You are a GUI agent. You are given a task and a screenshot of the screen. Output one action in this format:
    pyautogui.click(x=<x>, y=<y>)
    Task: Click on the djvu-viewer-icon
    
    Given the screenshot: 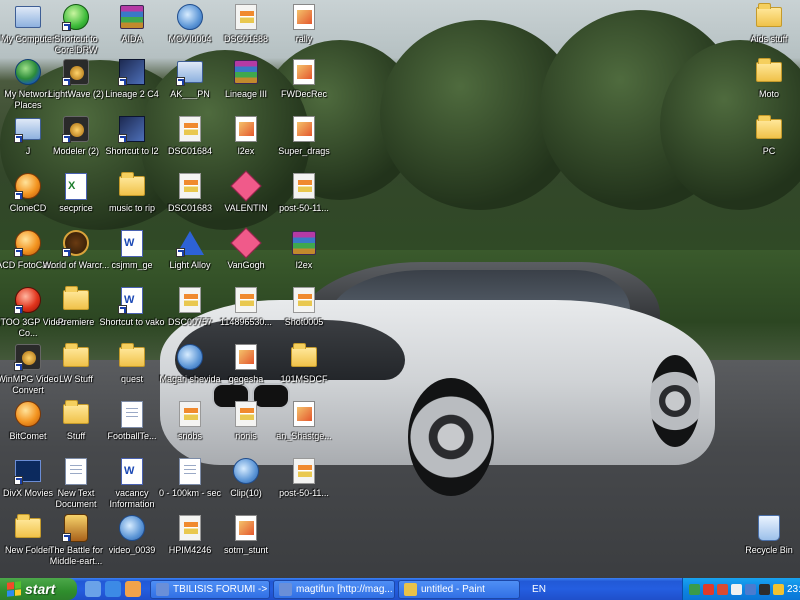 What is the action you would take?
    pyautogui.click(x=190, y=72)
    